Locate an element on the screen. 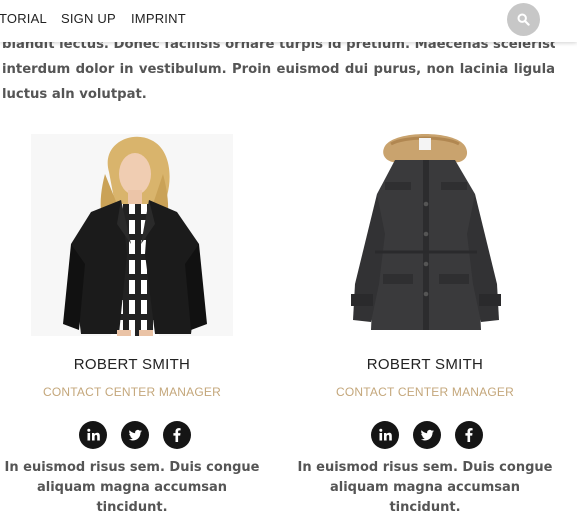 The height and width of the screenshot is (523, 577). nav-item-sign-up: SIGN UP is located at coordinates (88, 18).